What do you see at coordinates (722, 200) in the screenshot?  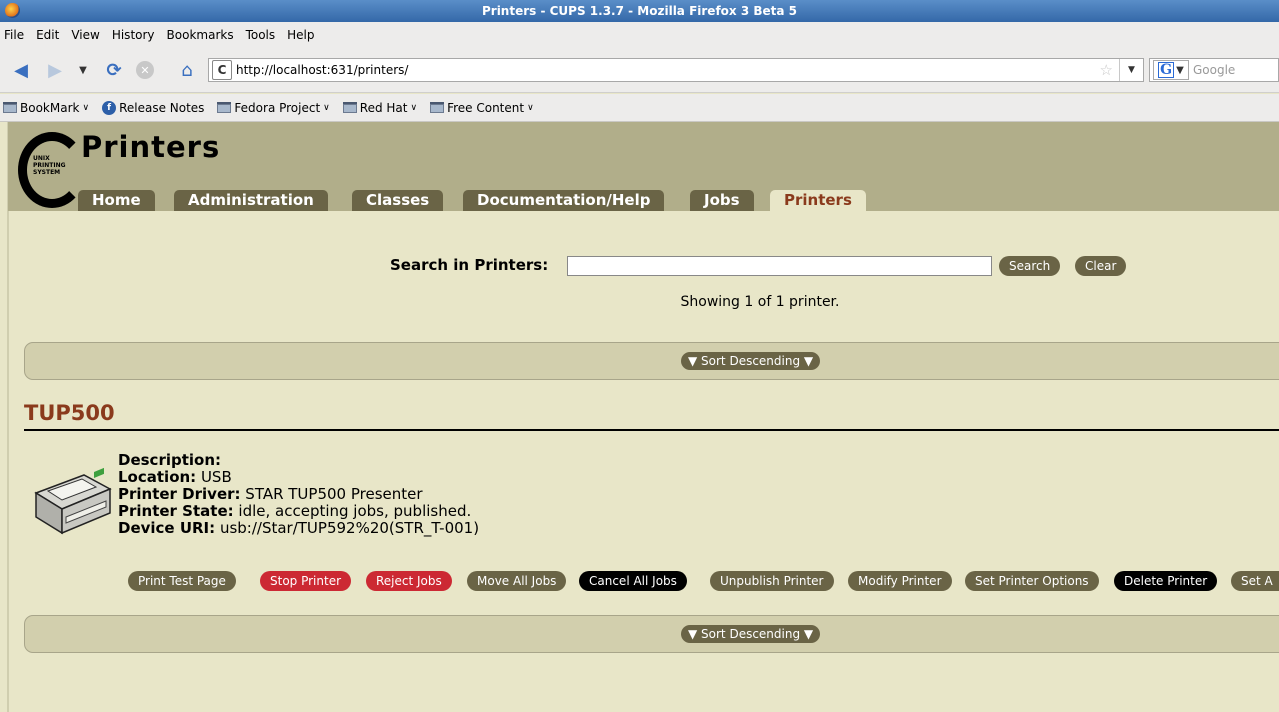 I see `tab-jobs: Jobs` at bounding box center [722, 200].